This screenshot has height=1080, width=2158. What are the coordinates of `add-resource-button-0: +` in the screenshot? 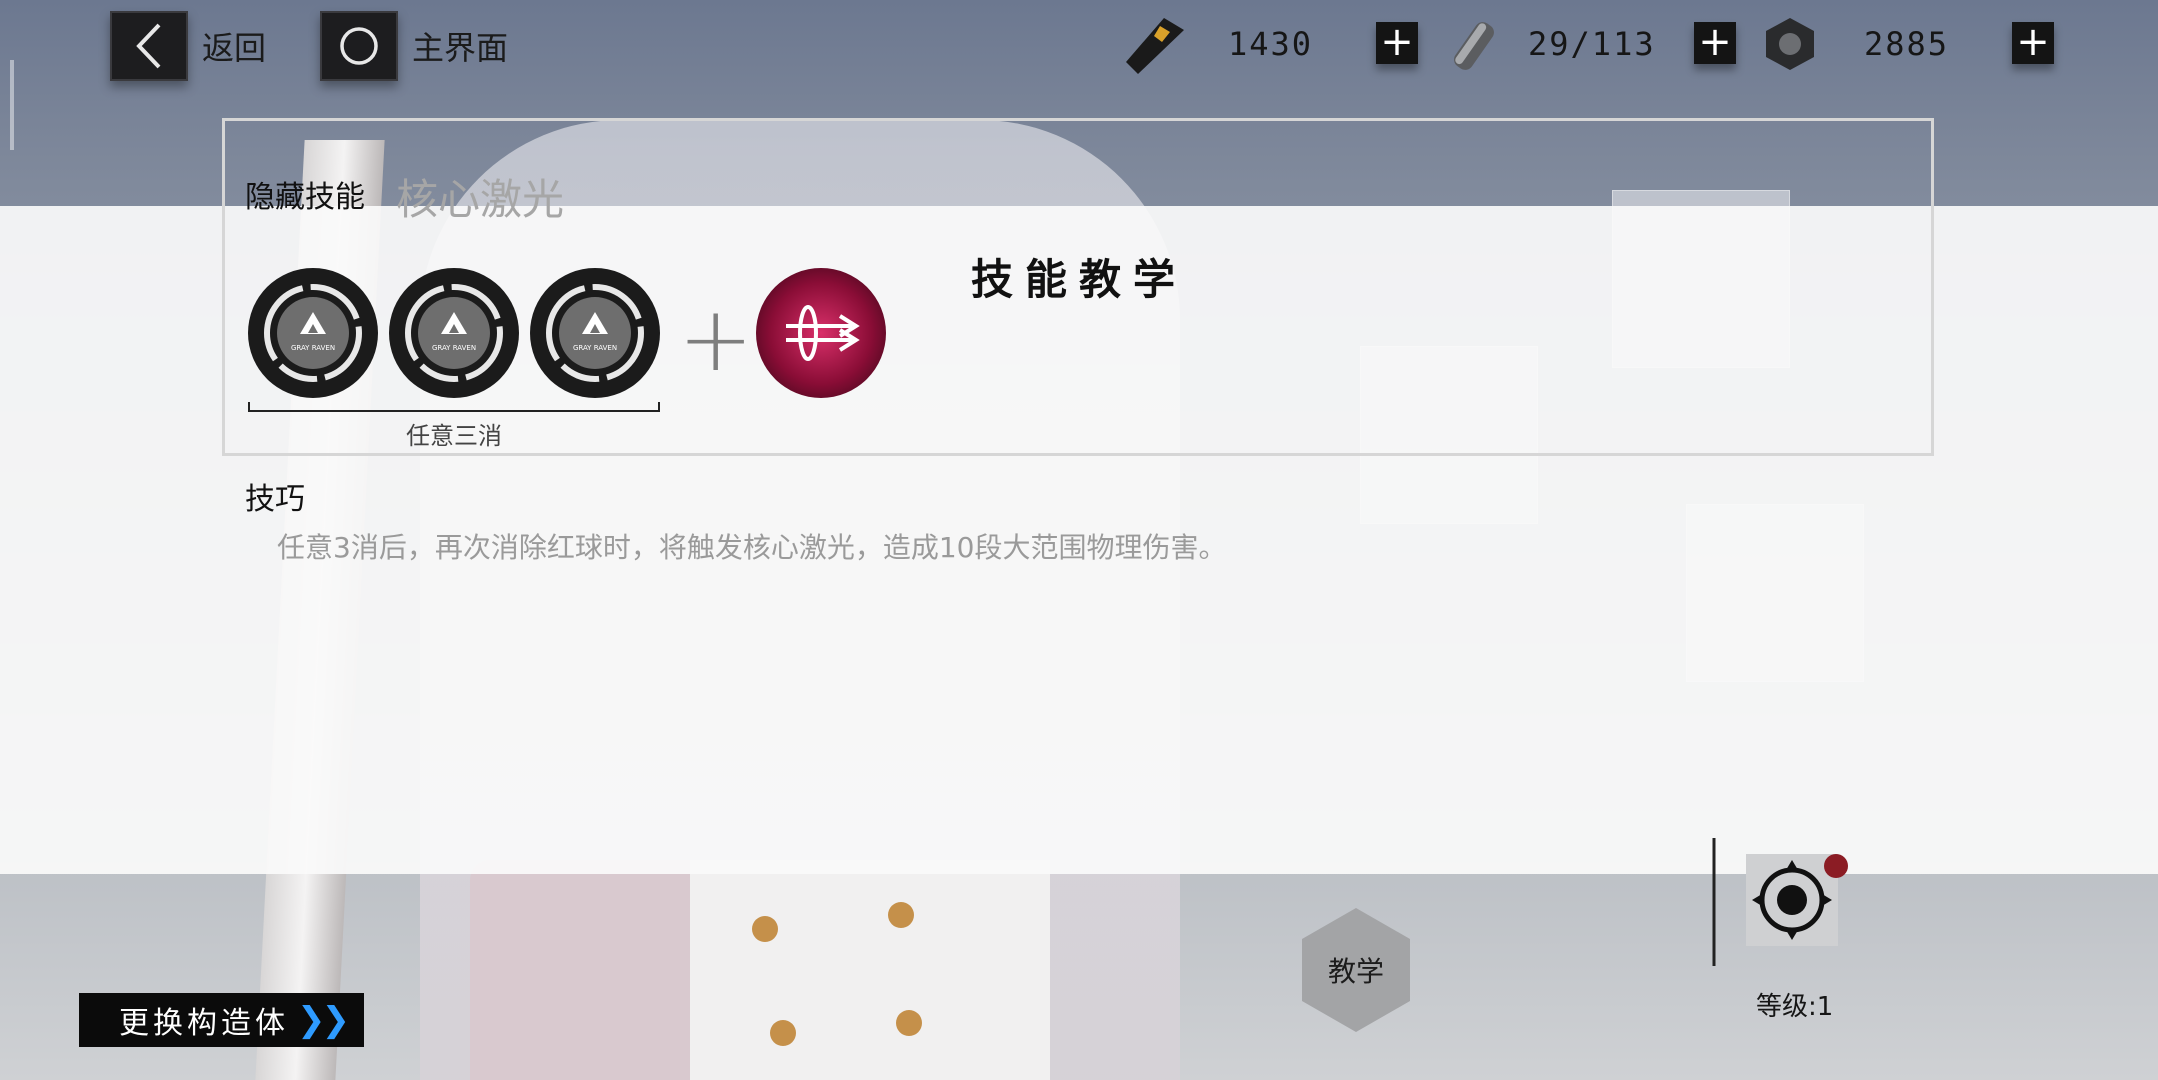 It's located at (1397, 43).